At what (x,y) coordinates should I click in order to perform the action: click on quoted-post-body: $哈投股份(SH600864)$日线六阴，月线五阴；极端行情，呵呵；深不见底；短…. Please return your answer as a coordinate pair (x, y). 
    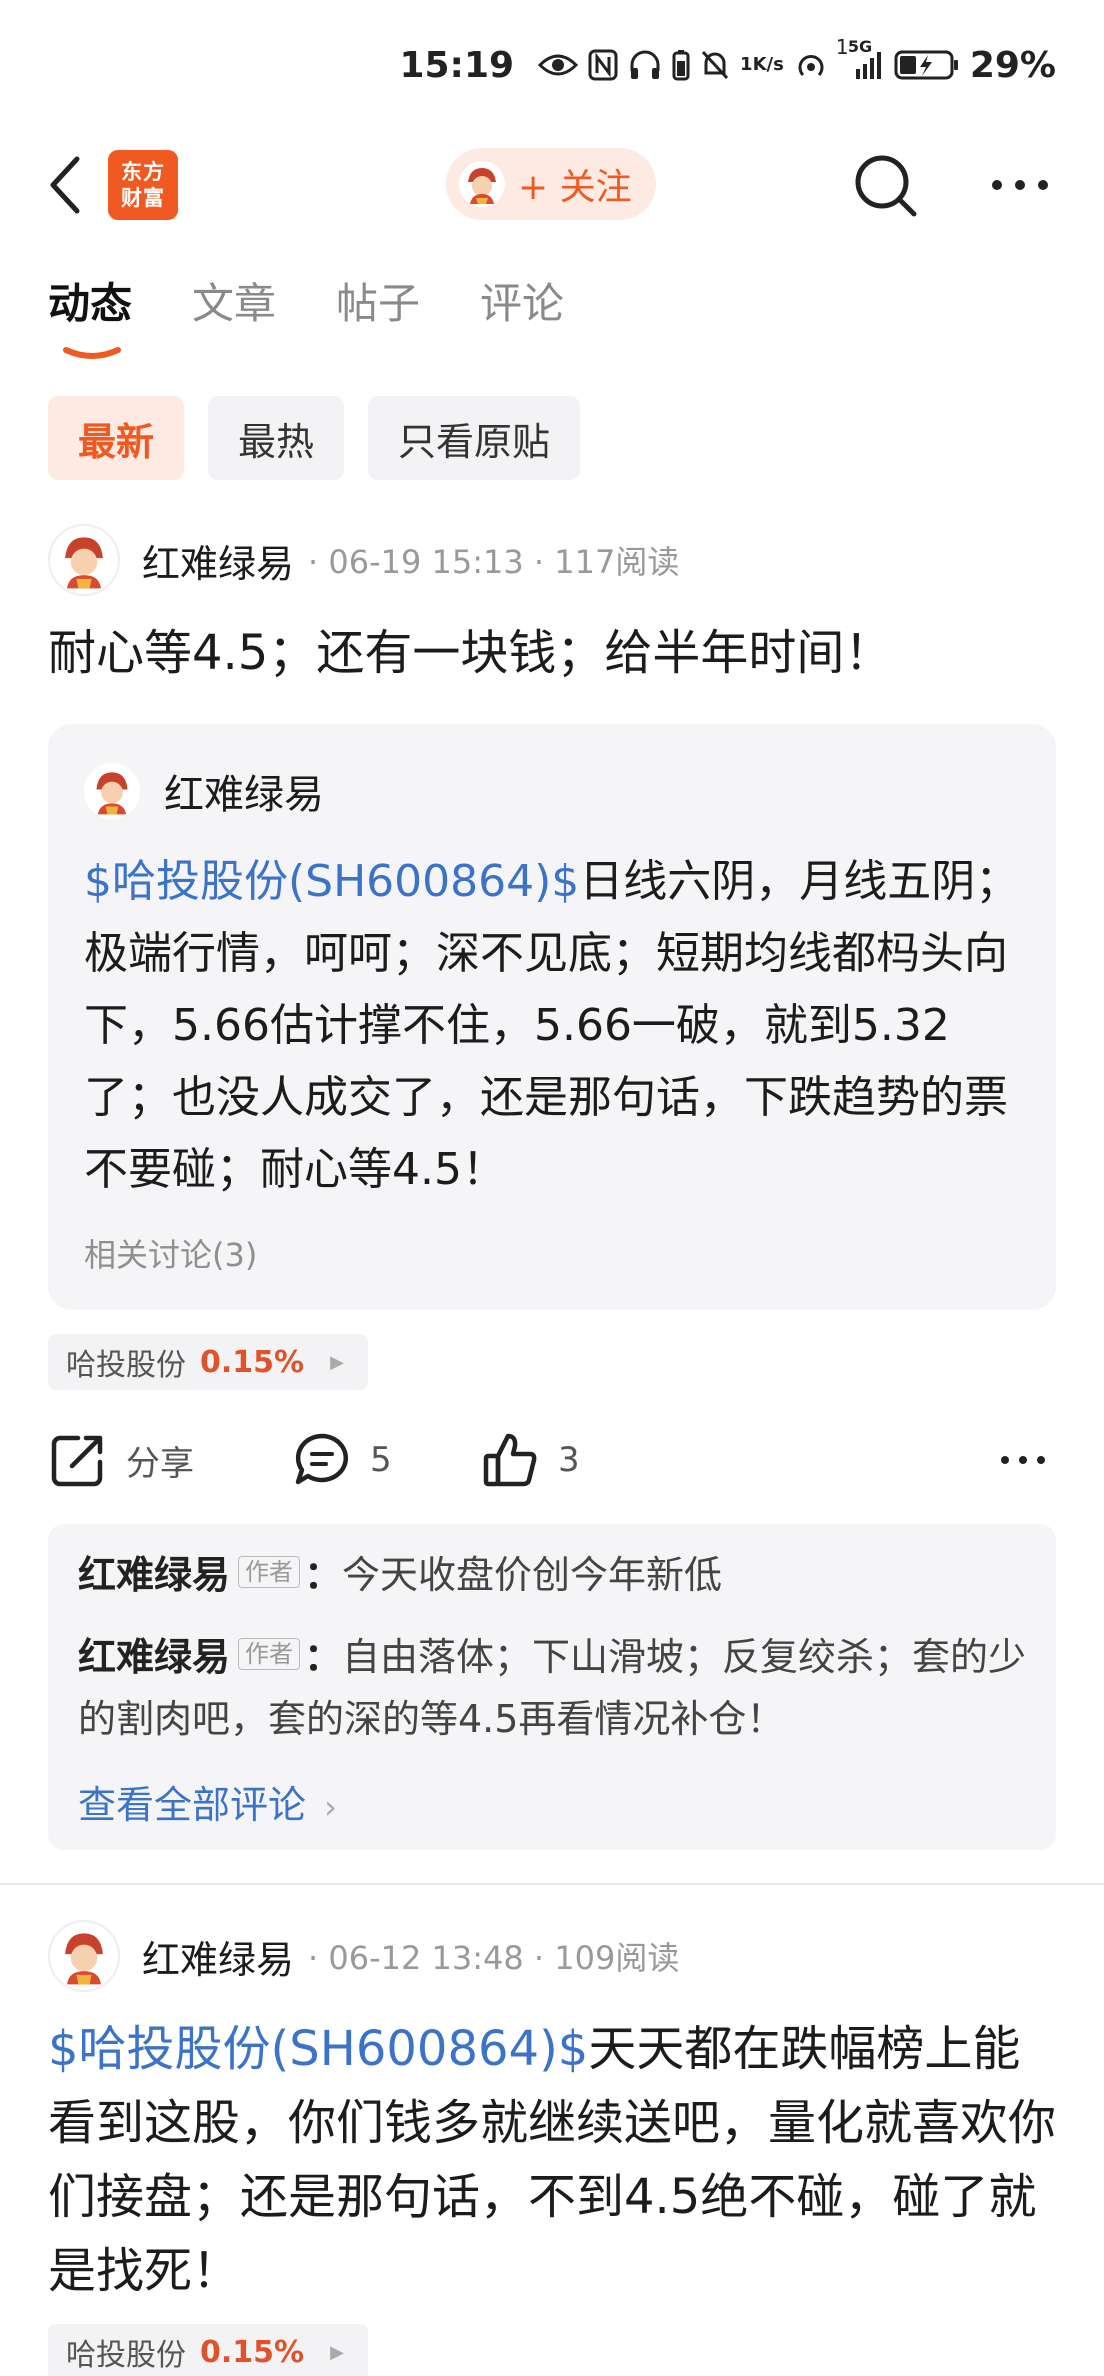
    Looking at the image, I should click on (554, 1026).